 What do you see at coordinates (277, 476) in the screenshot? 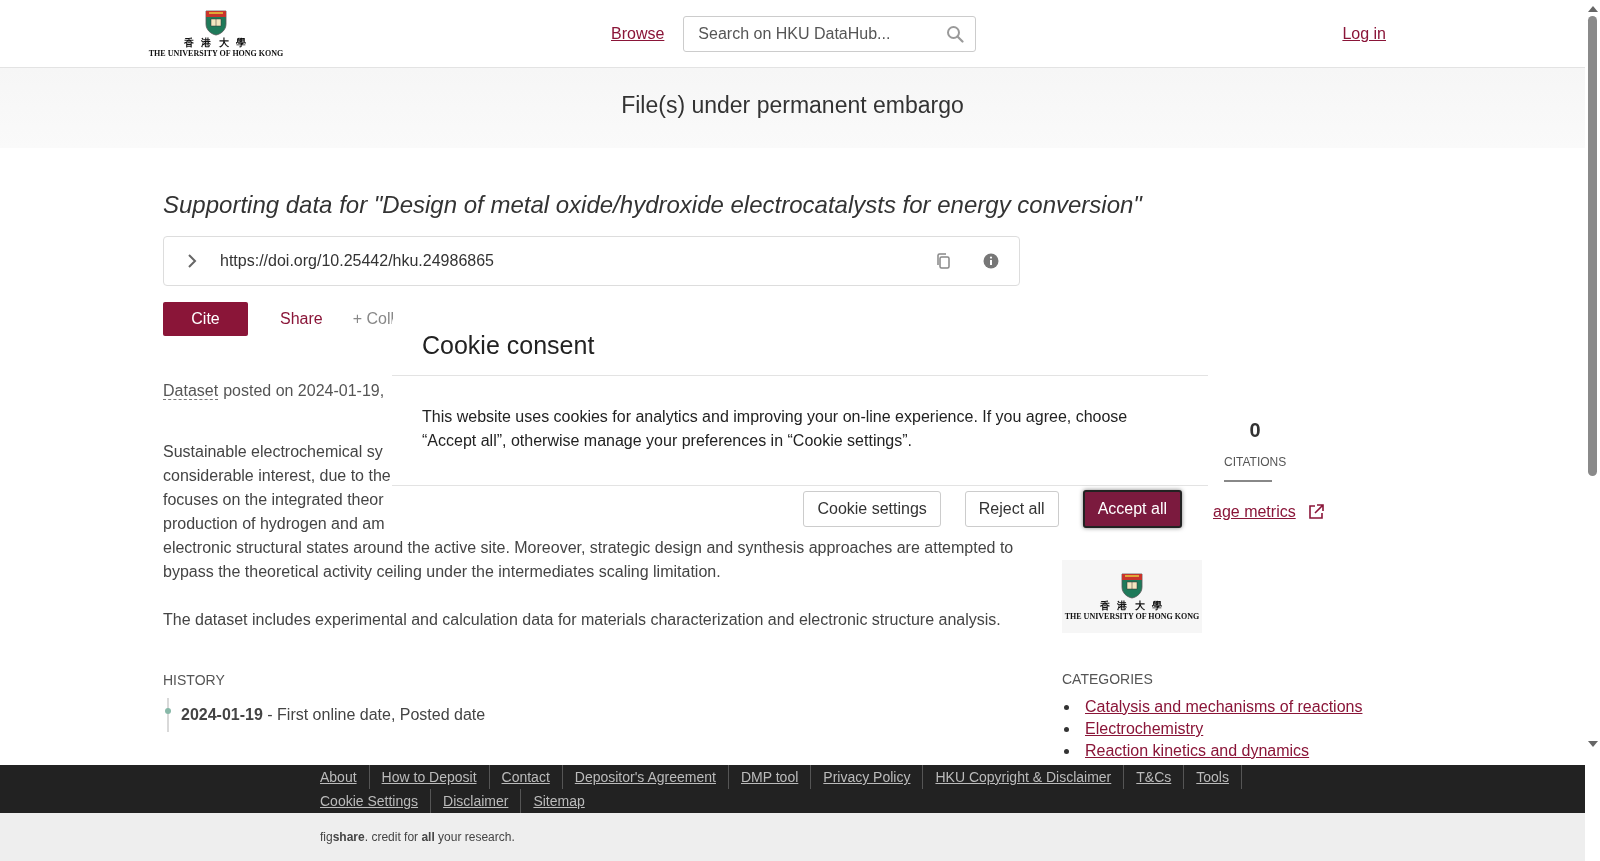
I see `description-line: considerable interest, due to the` at bounding box center [277, 476].